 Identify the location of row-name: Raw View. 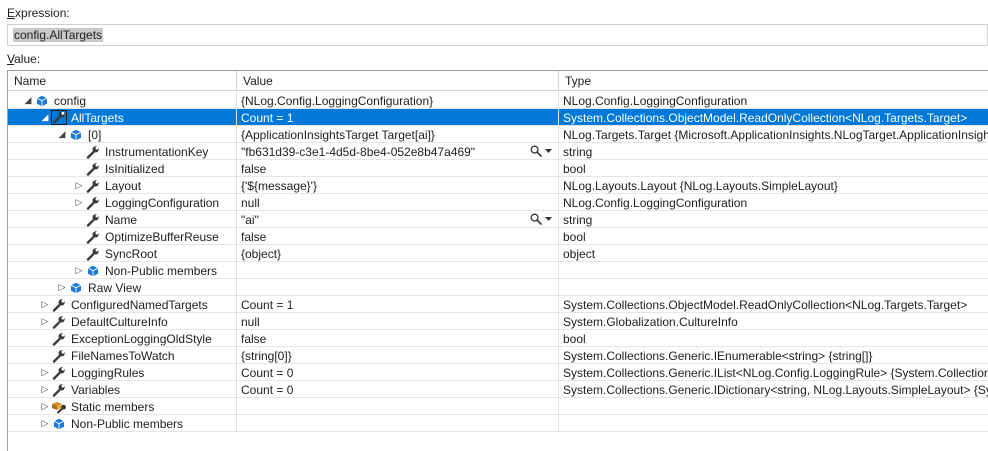
(115, 288).